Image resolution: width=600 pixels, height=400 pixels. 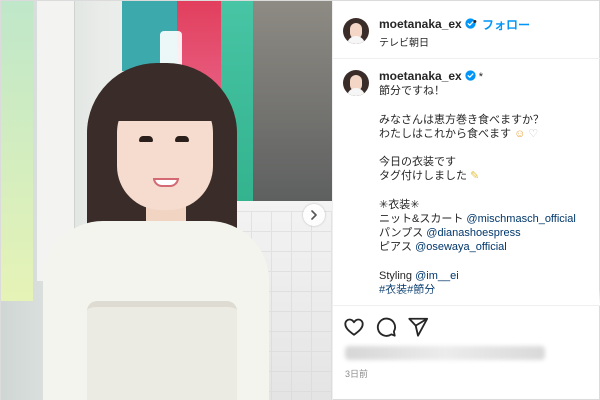 I want to click on mention-link: @im__ei, so click(x=437, y=276).